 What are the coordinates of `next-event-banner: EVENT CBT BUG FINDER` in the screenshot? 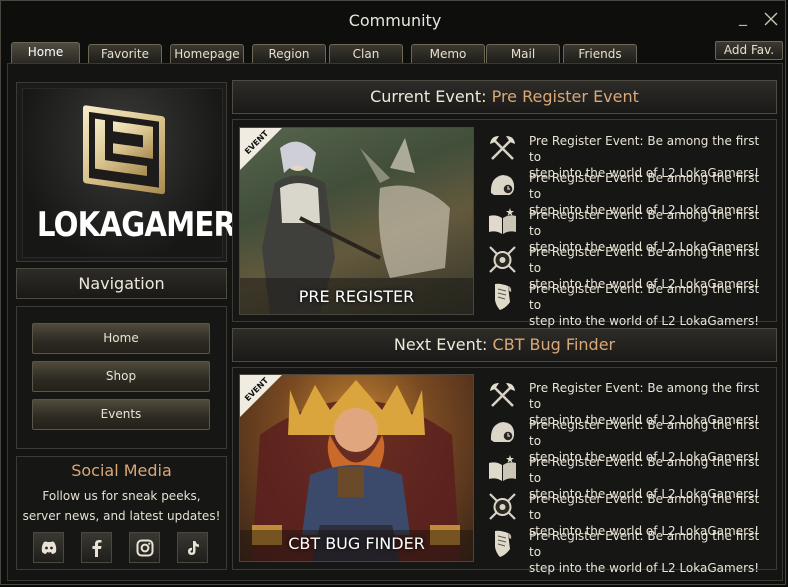 It's located at (356, 468).